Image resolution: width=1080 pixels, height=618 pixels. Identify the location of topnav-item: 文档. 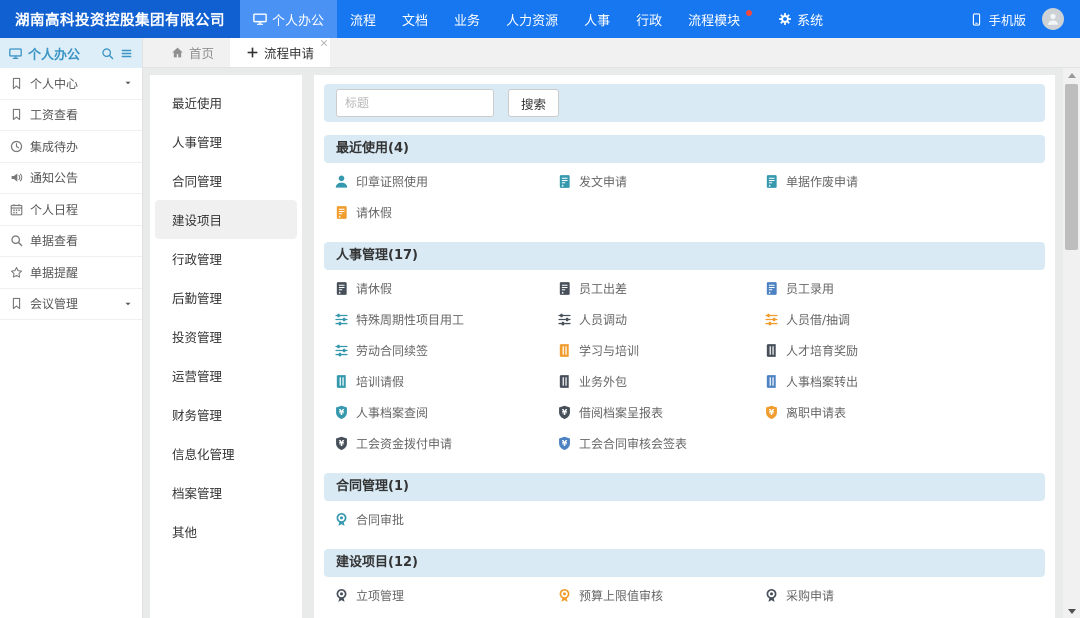
(415, 19).